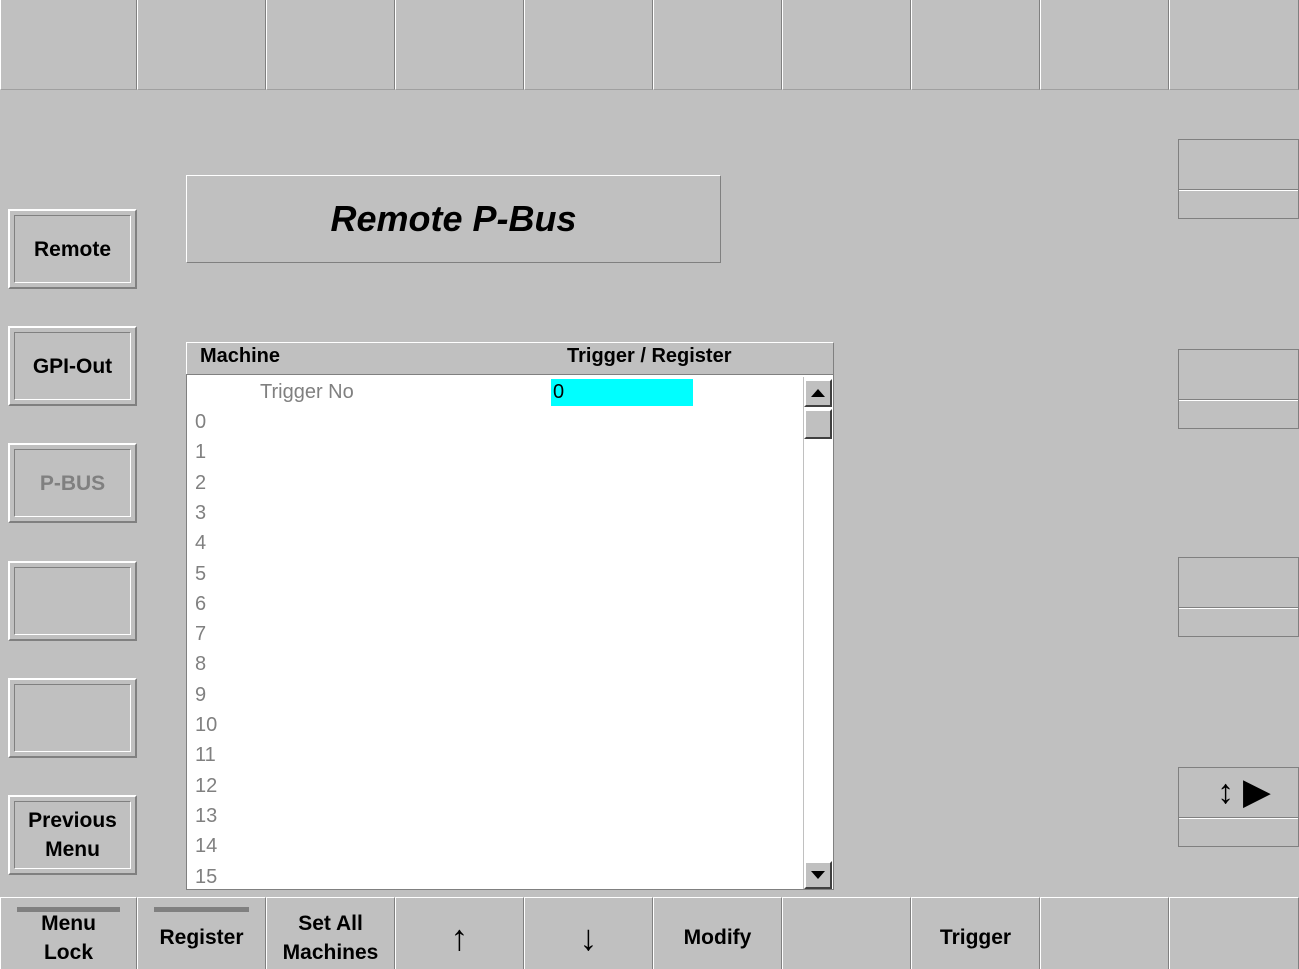 The width and height of the screenshot is (1299, 969). Describe the element at coordinates (717, 937) in the screenshot. I see `modify-label: Modify` at that location.